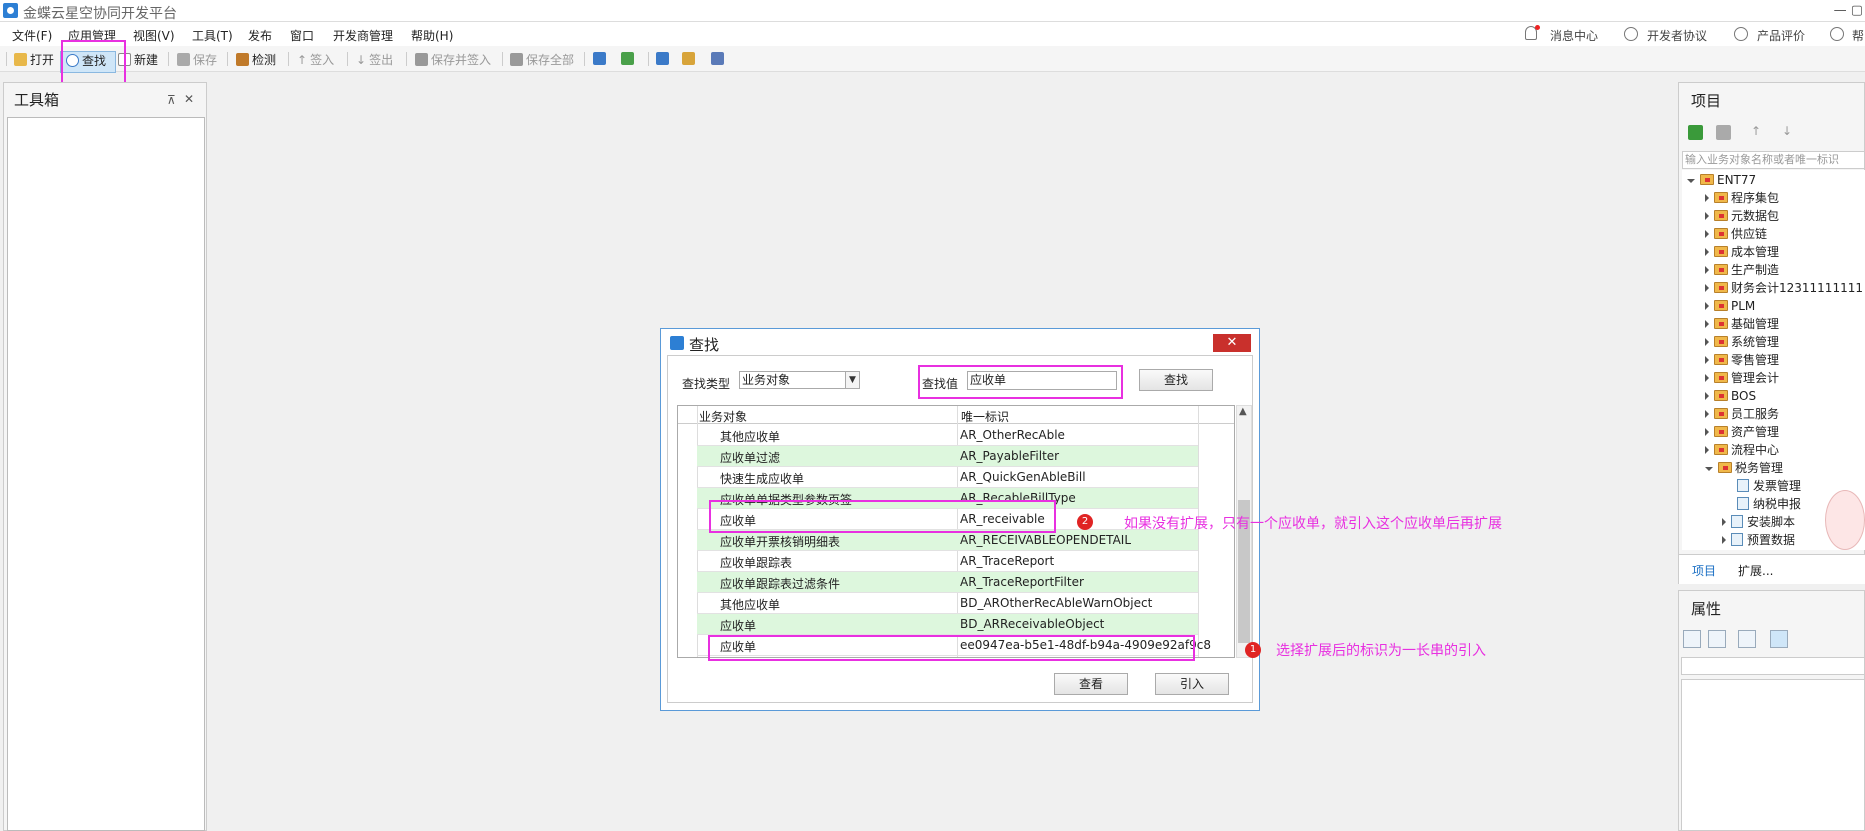 Image resolution: width=1865 pixels, height=831 pixels. Describe the element at coordinates (453, 59) in the screenshot. I see `save-checkin-button: 保存并签入` at that location.